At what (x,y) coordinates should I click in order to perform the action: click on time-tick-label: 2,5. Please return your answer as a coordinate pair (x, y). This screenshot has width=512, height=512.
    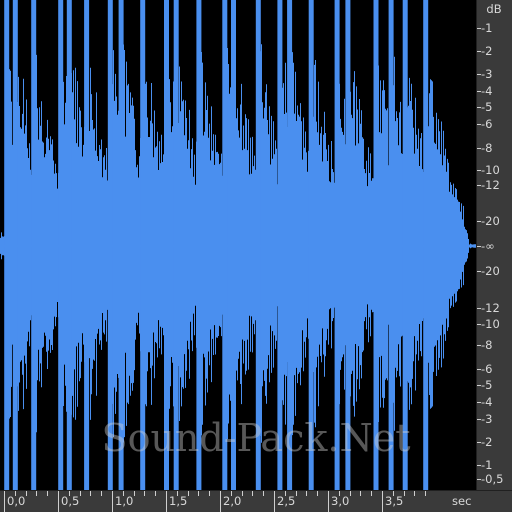
    Looking at the image, I should click on (286, 501).